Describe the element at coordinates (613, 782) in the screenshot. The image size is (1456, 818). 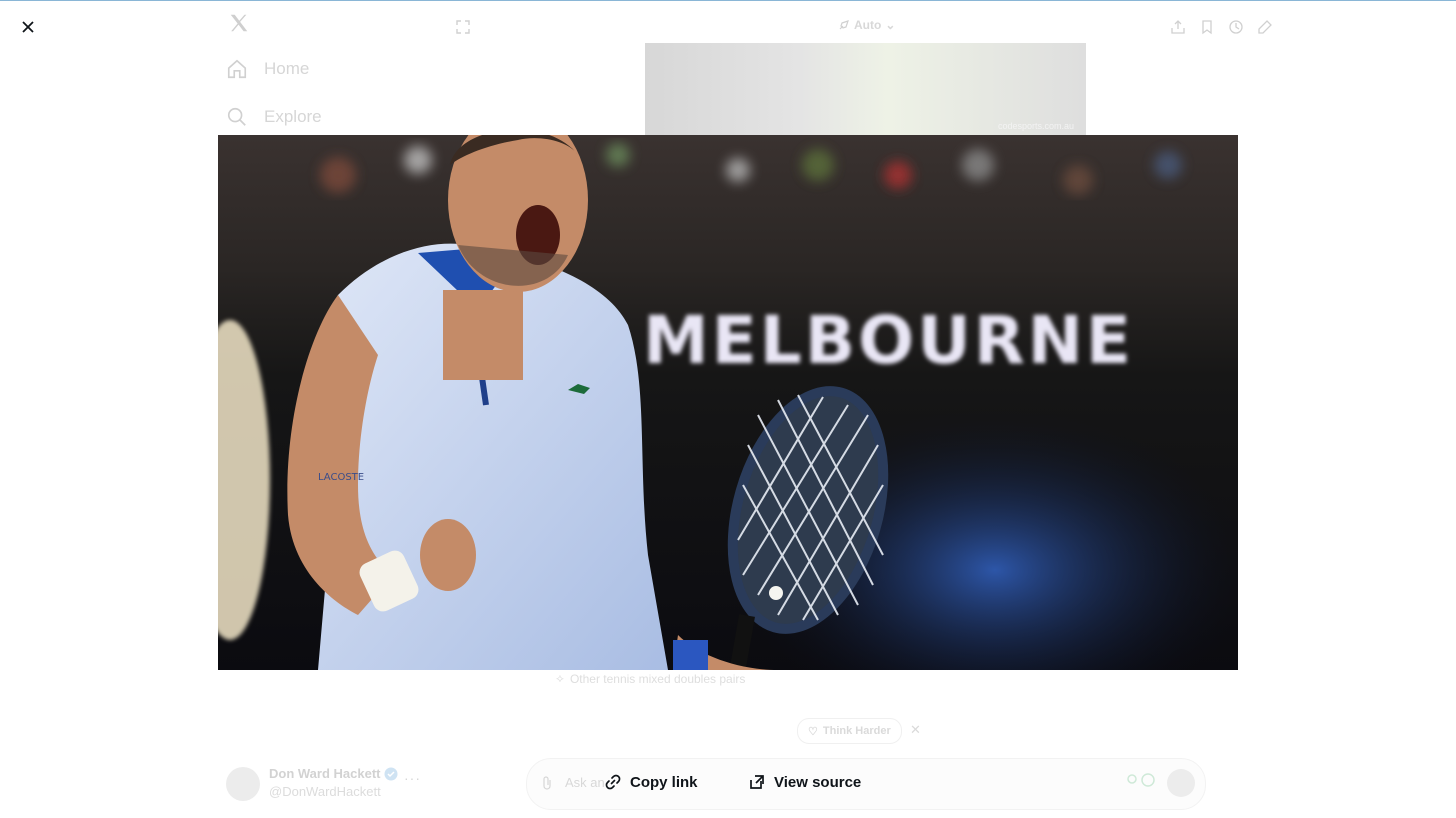
I see `link-icon` at that location.